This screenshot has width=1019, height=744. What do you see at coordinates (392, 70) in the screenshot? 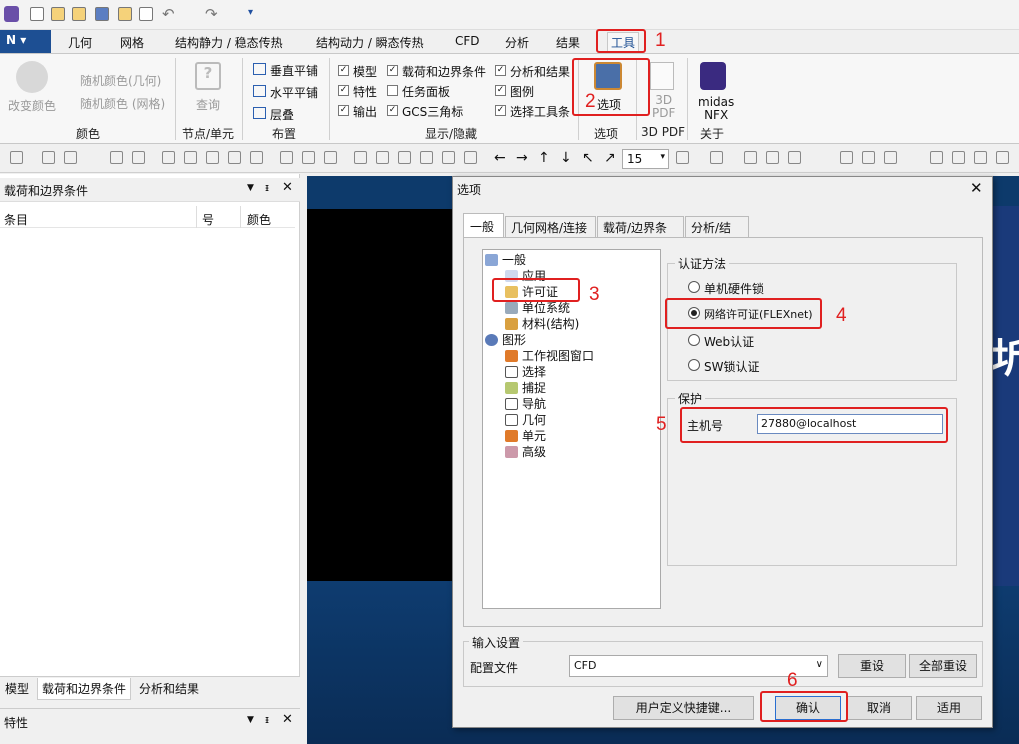
I see `loads-checkbox: ✓` at bounding box center [392, 70].